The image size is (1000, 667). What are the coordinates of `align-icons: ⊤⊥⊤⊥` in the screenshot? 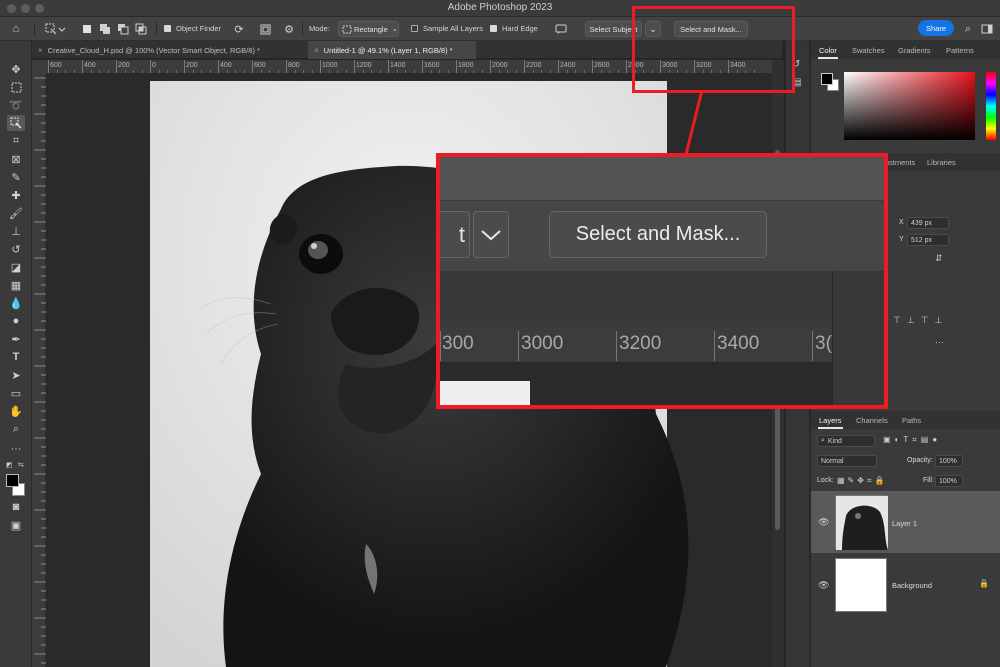 It's located at (920, 320).